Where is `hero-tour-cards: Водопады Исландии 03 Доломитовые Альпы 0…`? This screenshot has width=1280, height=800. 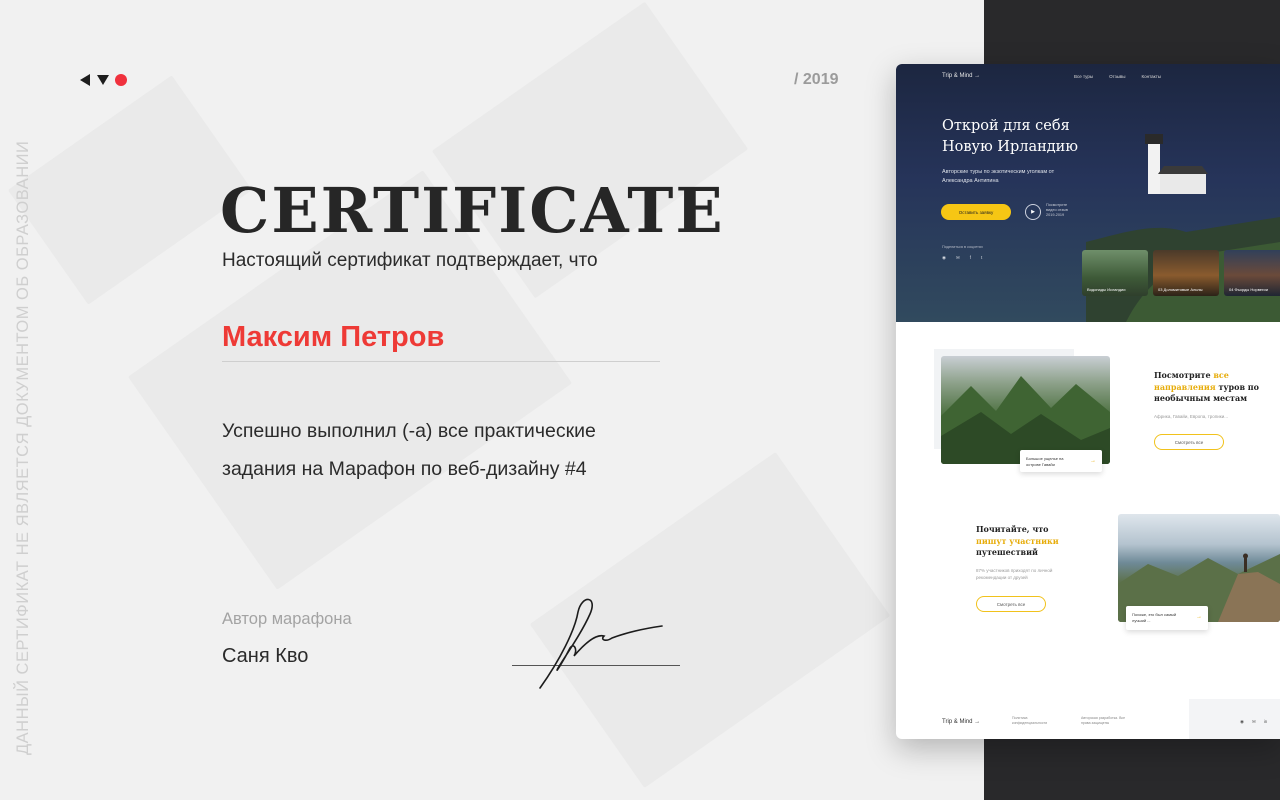
hero-tour-cards: Водопады Исландии 03 Доломитовые Альпы 0… is located at coordinates (1181, 273).